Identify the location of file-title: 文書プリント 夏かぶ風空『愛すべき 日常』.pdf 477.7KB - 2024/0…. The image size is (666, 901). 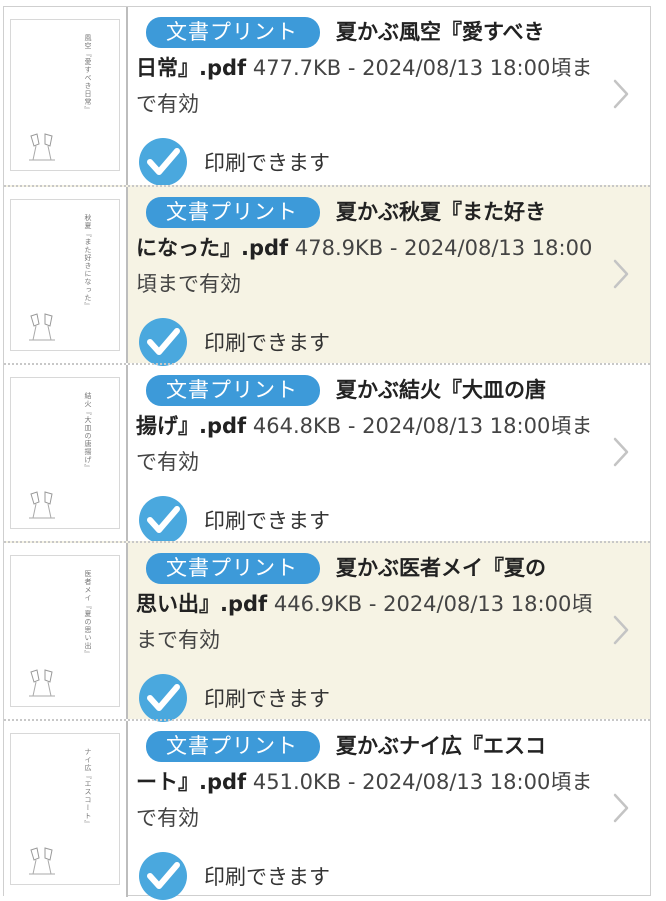
(365, 67).